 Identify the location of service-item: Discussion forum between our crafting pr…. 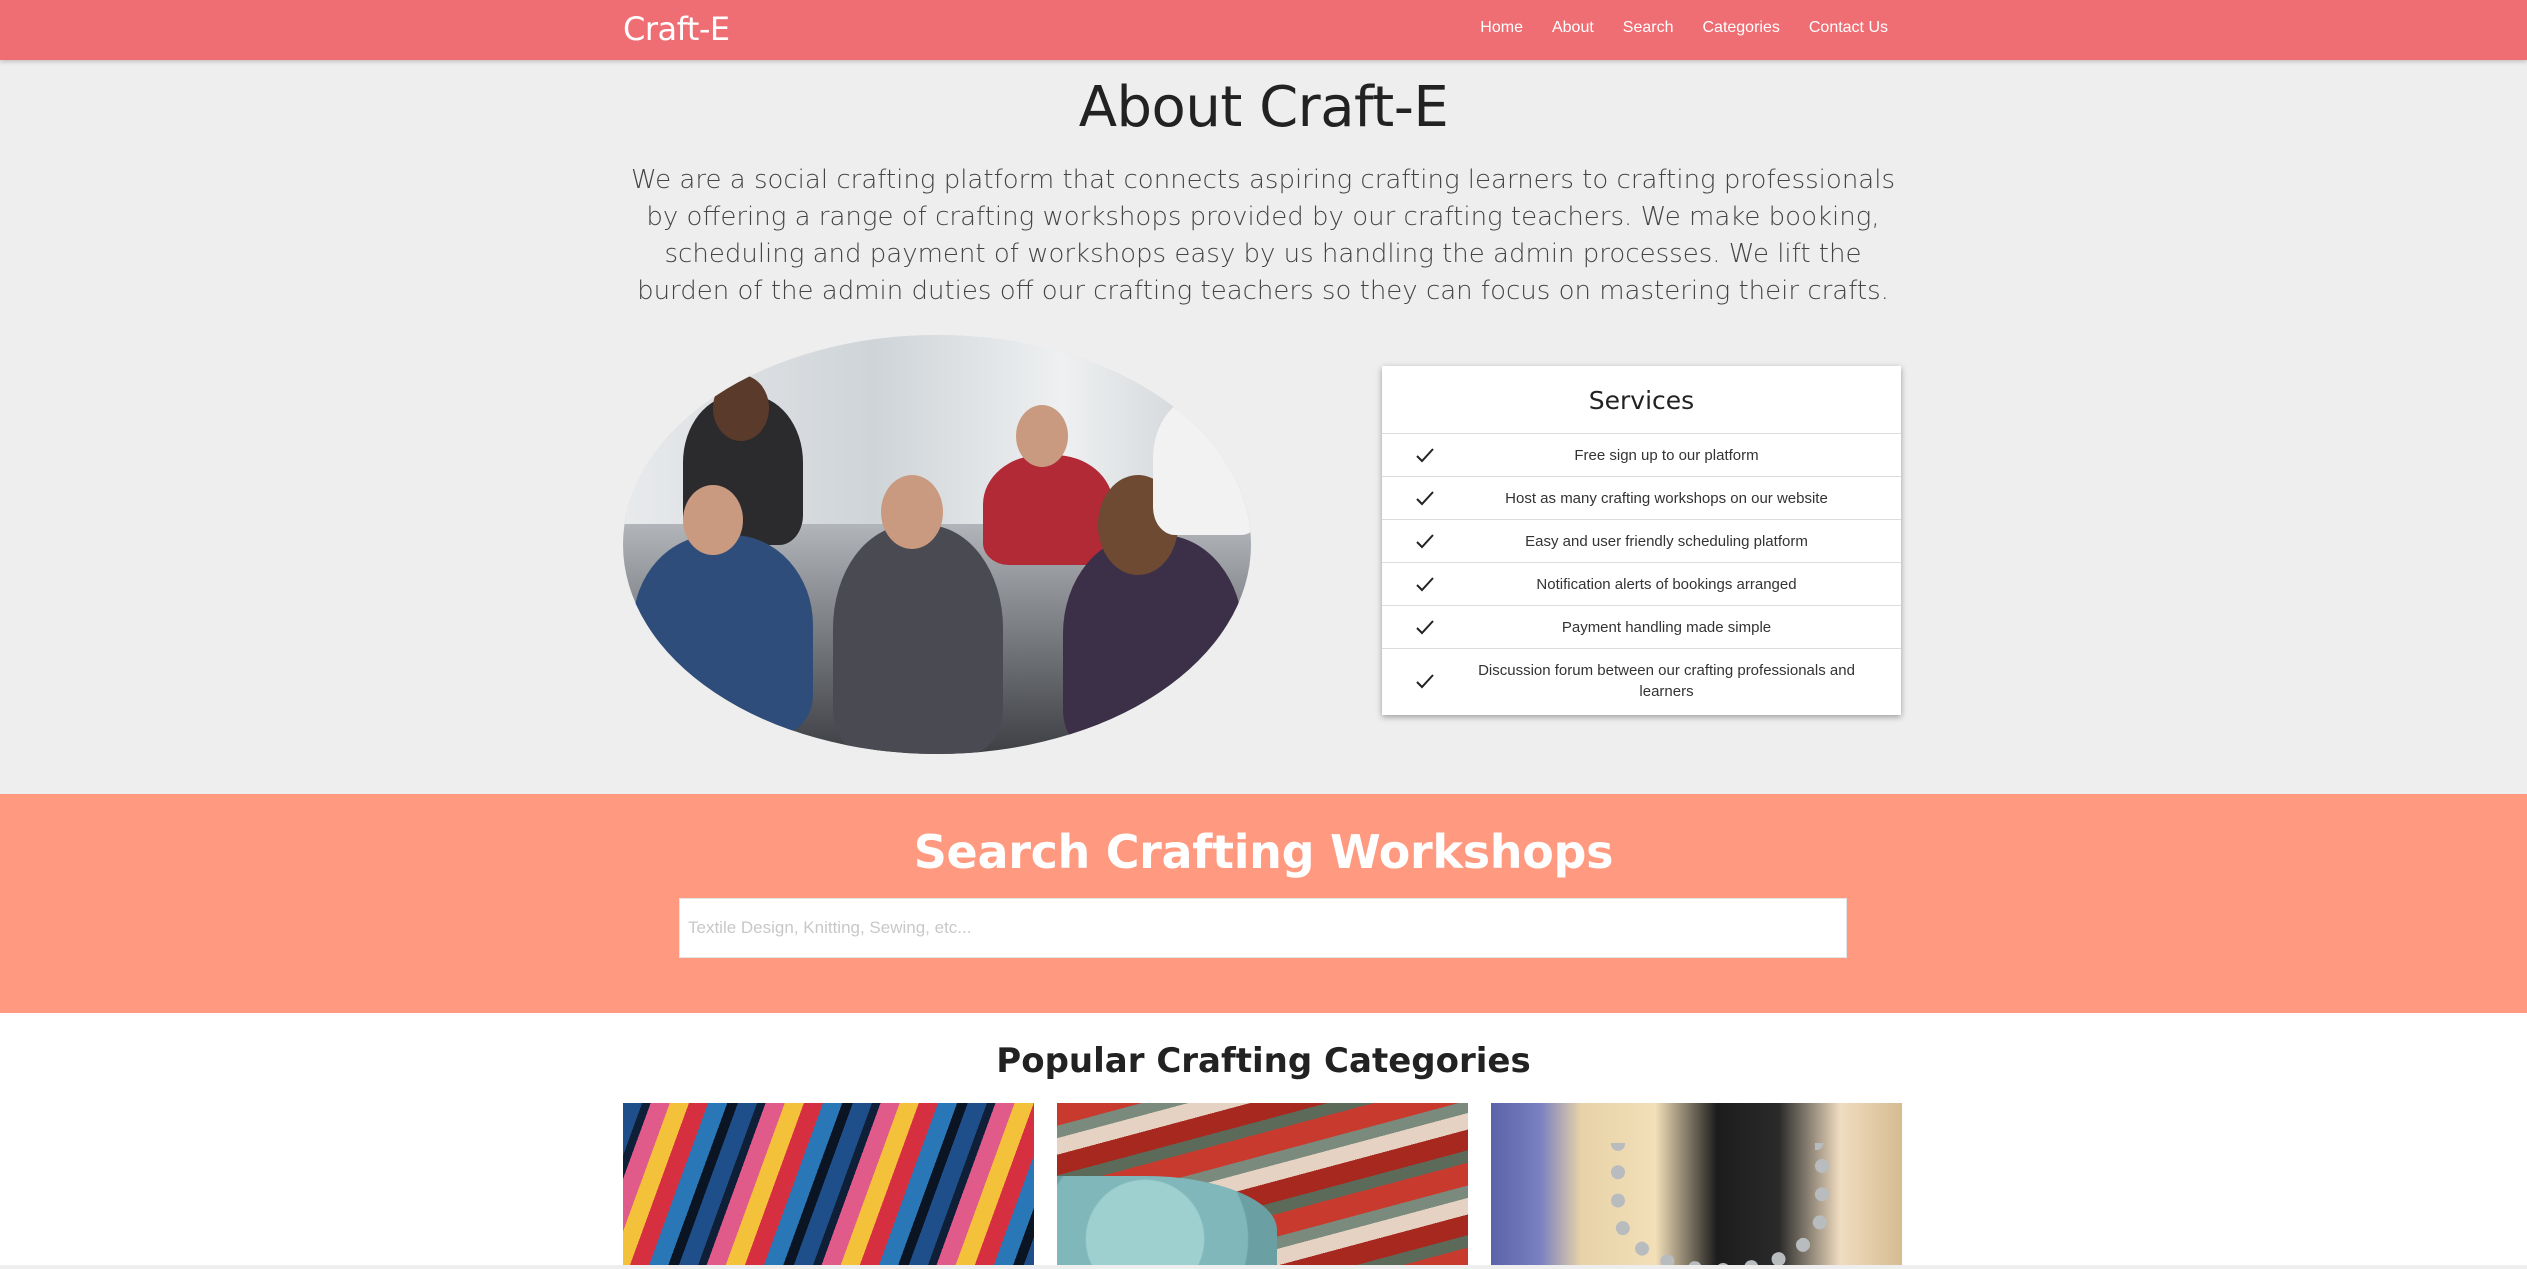
(1641, 681).